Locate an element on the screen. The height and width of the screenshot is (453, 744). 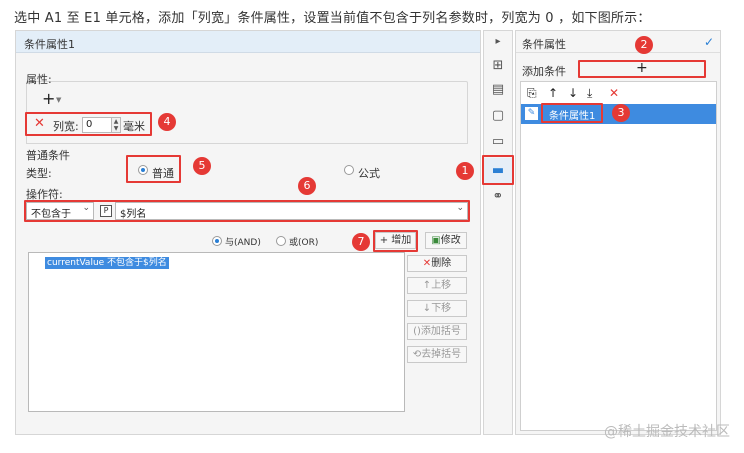
condition-list-item: currentValue 不包含于$列名 is located at coordinates (107, 263).